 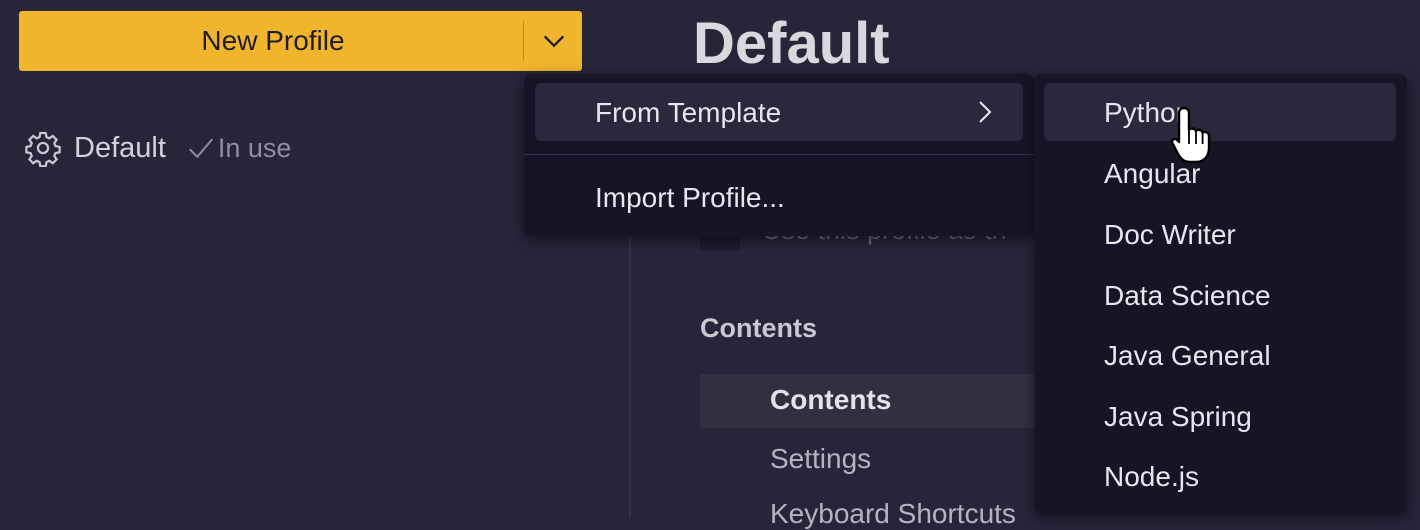 I want to click on template-item-nodejs: Node.js, so click(x=1151, y=477).